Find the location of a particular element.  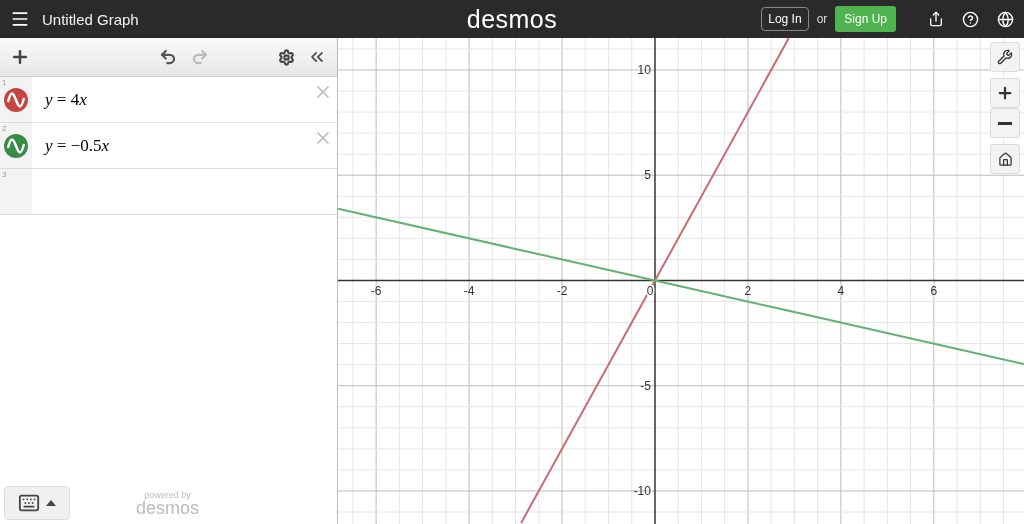

keyboard-button is located at coordinates (37, 503).